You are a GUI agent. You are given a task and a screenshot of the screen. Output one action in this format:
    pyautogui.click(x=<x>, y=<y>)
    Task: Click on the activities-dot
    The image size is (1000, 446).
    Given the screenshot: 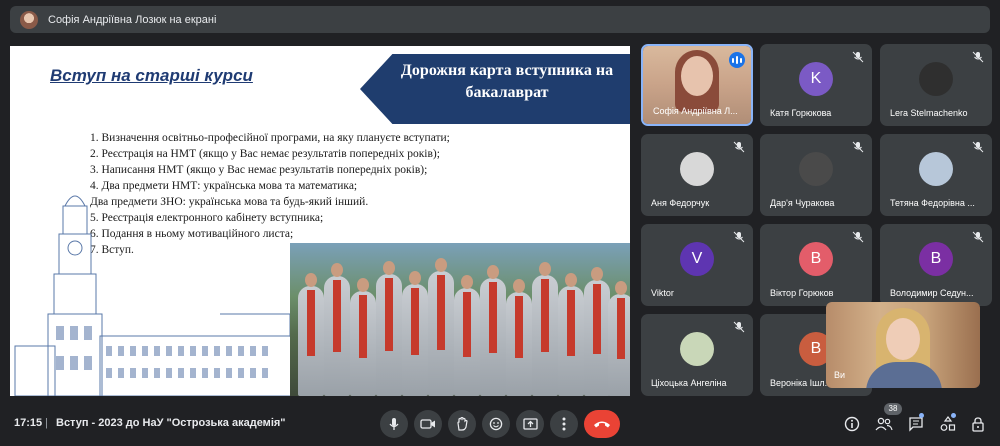 What is the action you would take?
    pyautogui.click(x=953, y=415)
    